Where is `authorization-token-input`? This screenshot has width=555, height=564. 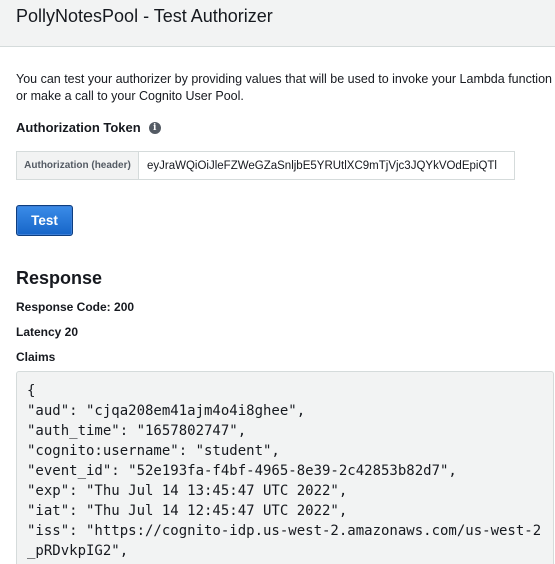
authorization-token-input is located at coordinates (326, 165).